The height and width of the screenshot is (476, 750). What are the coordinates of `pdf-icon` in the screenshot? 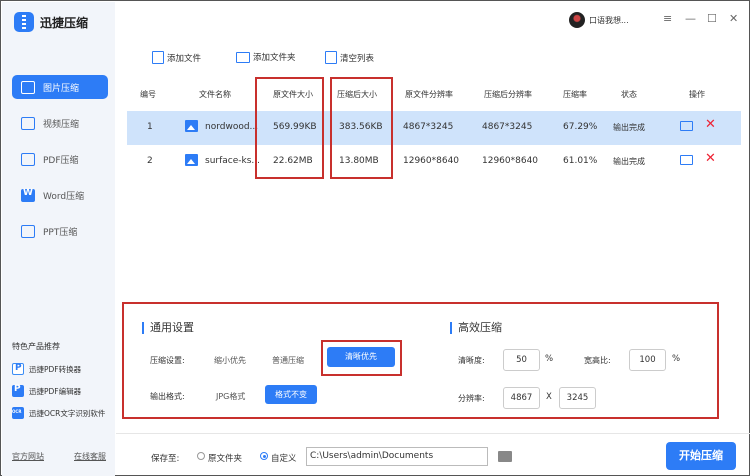 It's located at (28, 159).